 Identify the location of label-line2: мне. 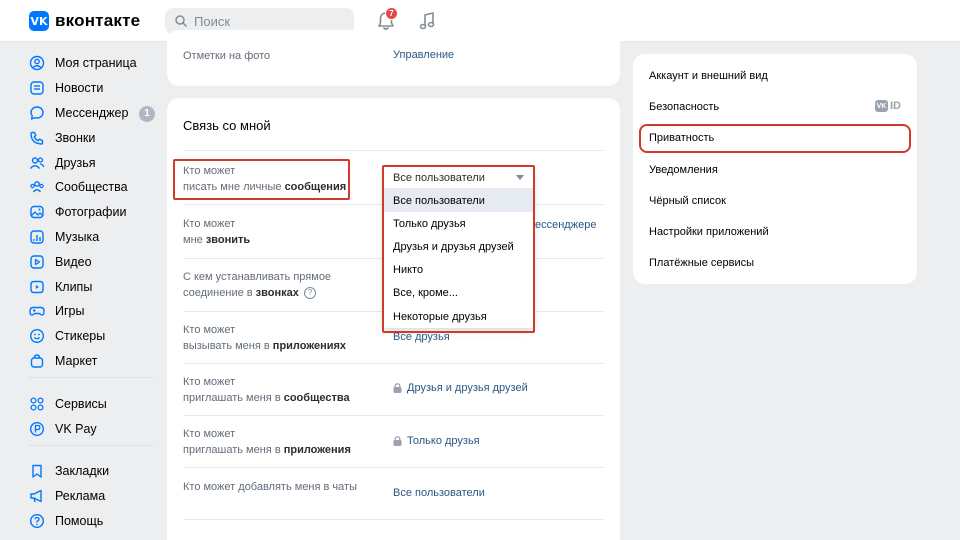
(194, 240).